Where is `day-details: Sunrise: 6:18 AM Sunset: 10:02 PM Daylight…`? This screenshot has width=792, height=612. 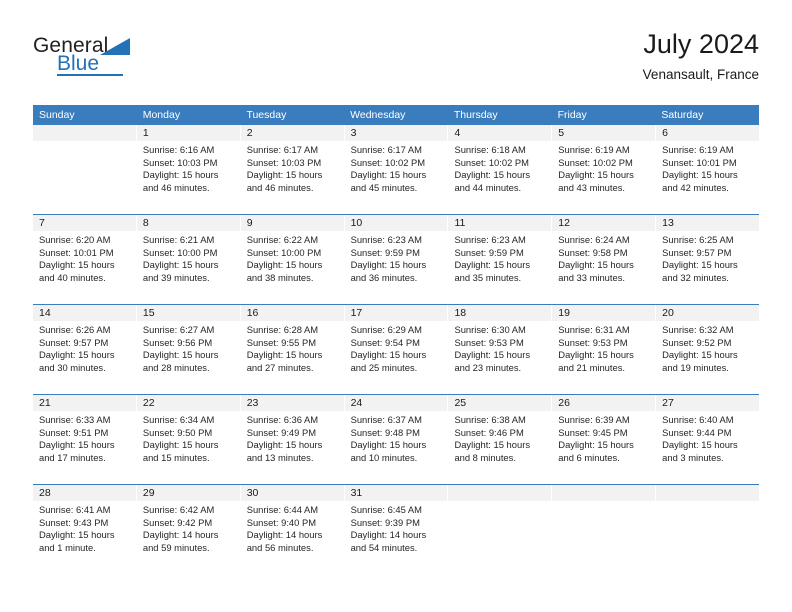
day-details: Sunrise: 6:18 AM Sunset: 10:02 PM Daylight… is located at coordinates (499, 167).